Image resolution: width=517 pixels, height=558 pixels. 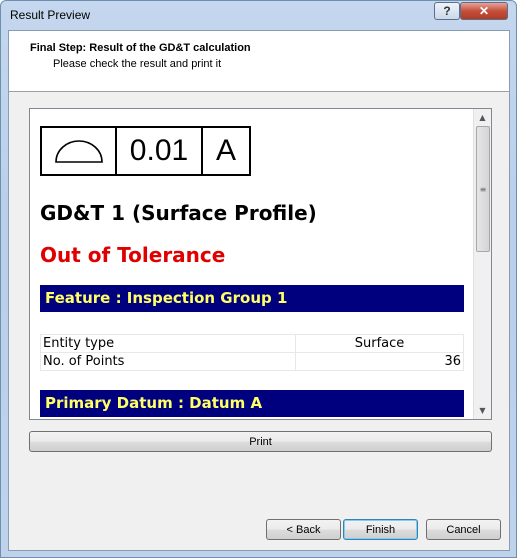 I want to click on scroll-thumb: ≡, so click(x=483, y=189).